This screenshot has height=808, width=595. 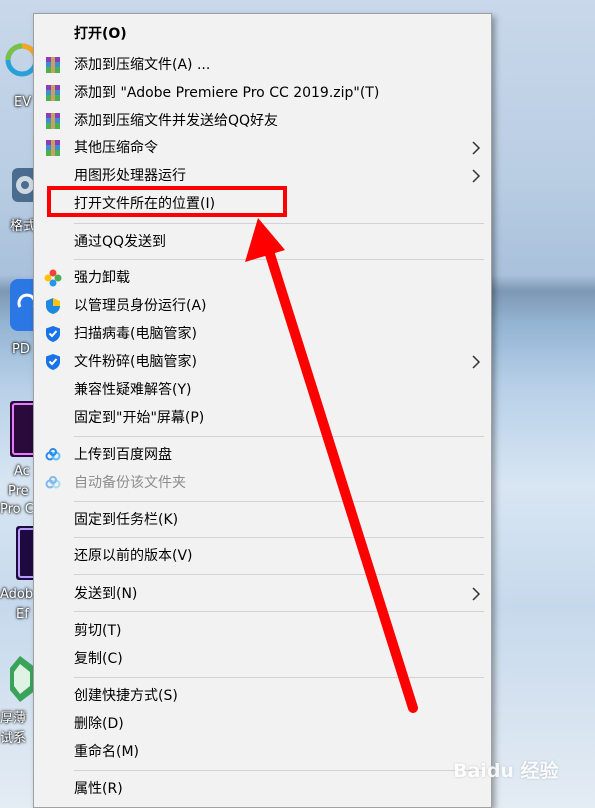 What do you see at coordinates (262, 752) in the screenshot?
I see `menu-item-rename: 重命名(M)` at bounding box center [262, 752].